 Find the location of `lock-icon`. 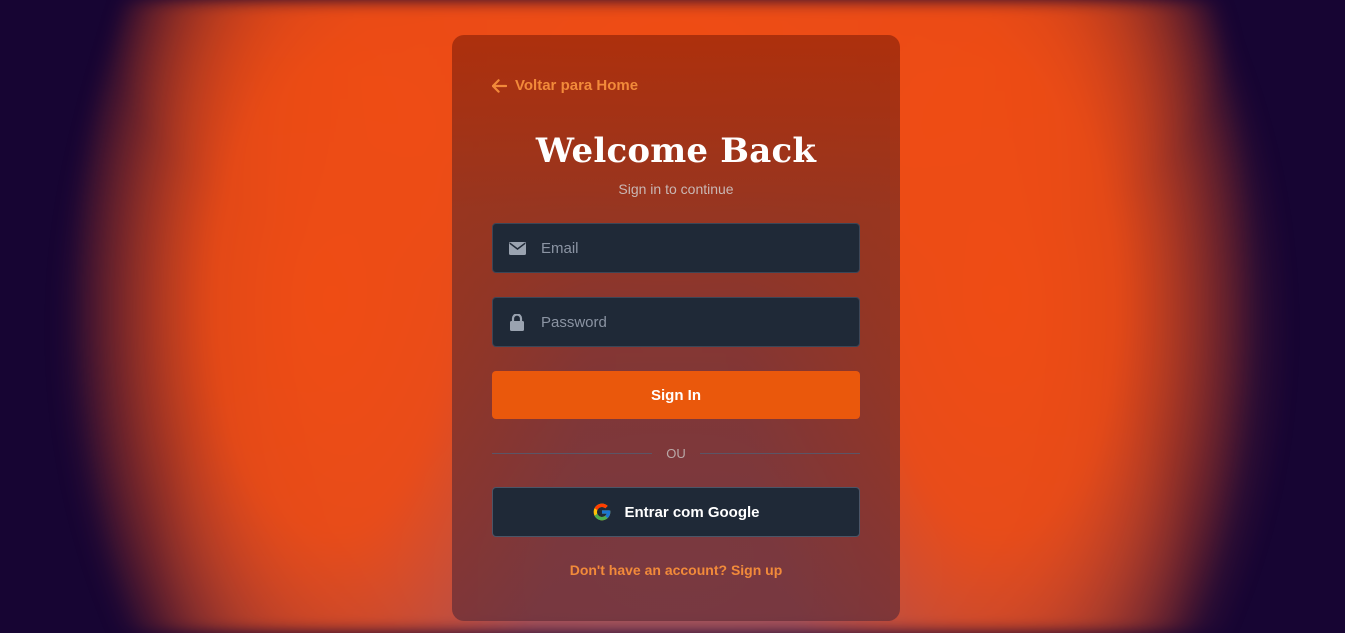

lock-icon is located at coordinates (517, 322).